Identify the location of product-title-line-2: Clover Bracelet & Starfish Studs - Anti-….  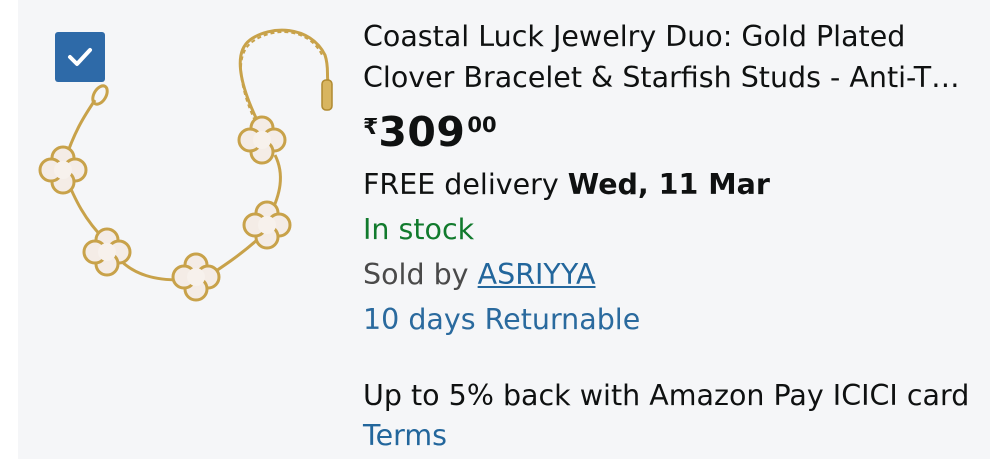
(661, 77).